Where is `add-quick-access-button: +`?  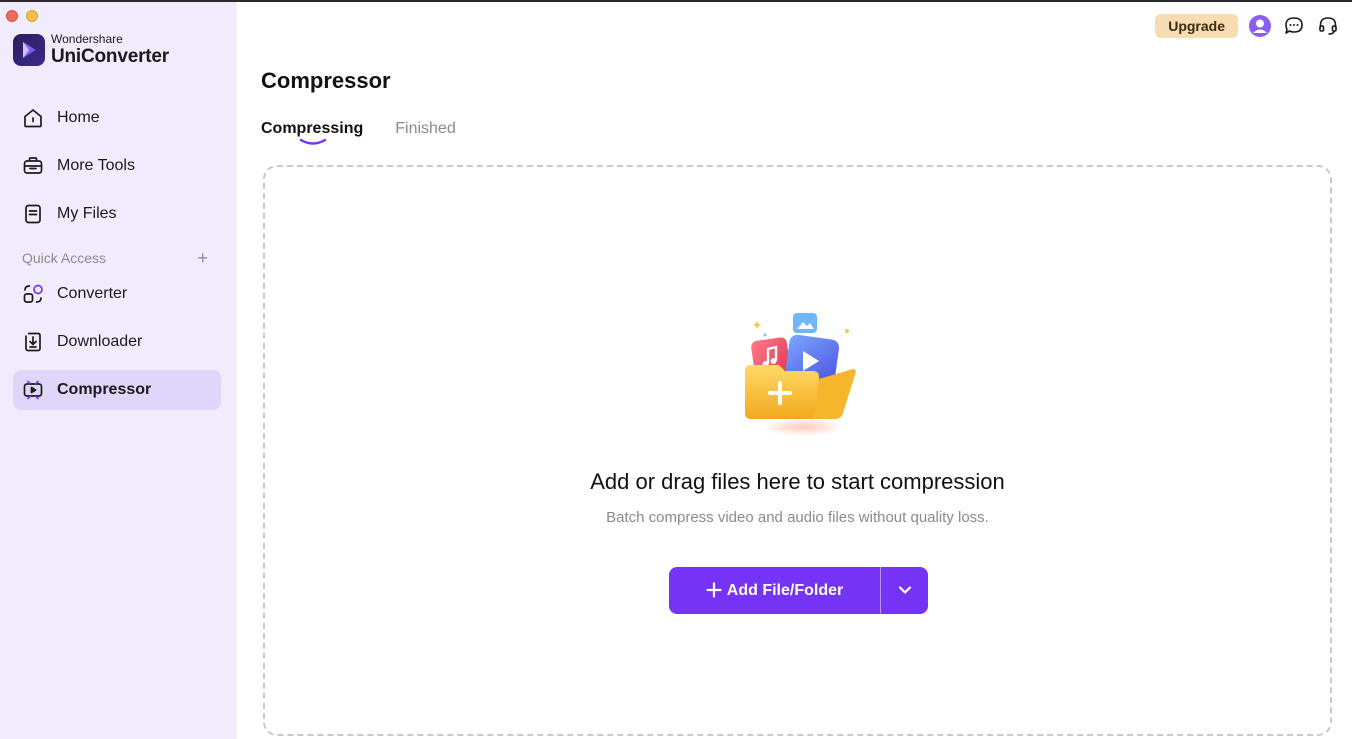
add-quick-access-button: + is located at coordinates (202, 258).